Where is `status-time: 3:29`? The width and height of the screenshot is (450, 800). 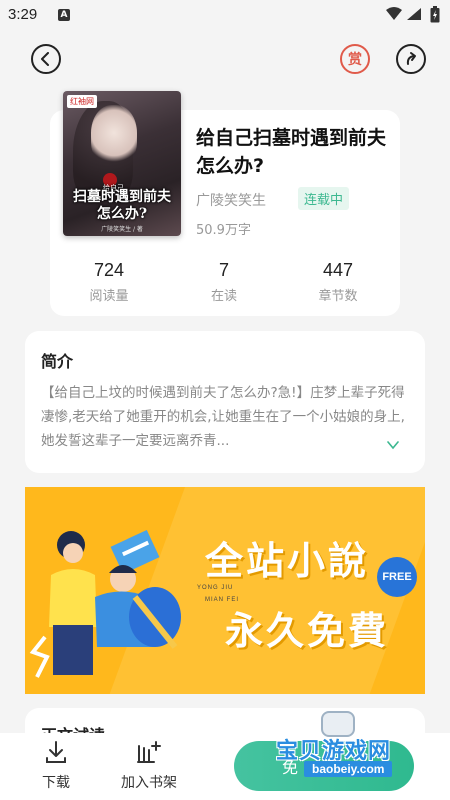
status-time: 3:29 is located at coordinates (23, 14).